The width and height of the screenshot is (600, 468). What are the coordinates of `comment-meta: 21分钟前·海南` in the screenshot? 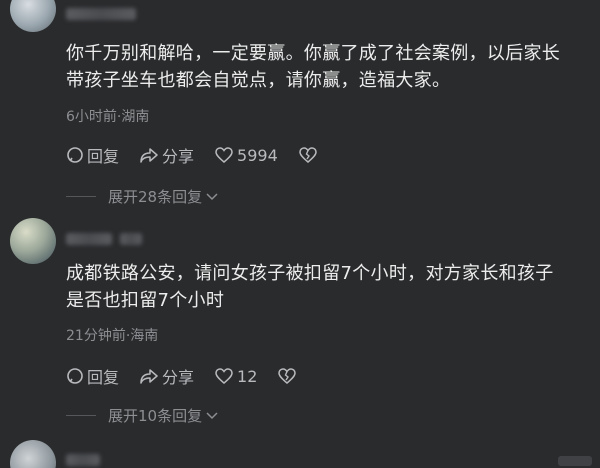 It's located at (112, 336).